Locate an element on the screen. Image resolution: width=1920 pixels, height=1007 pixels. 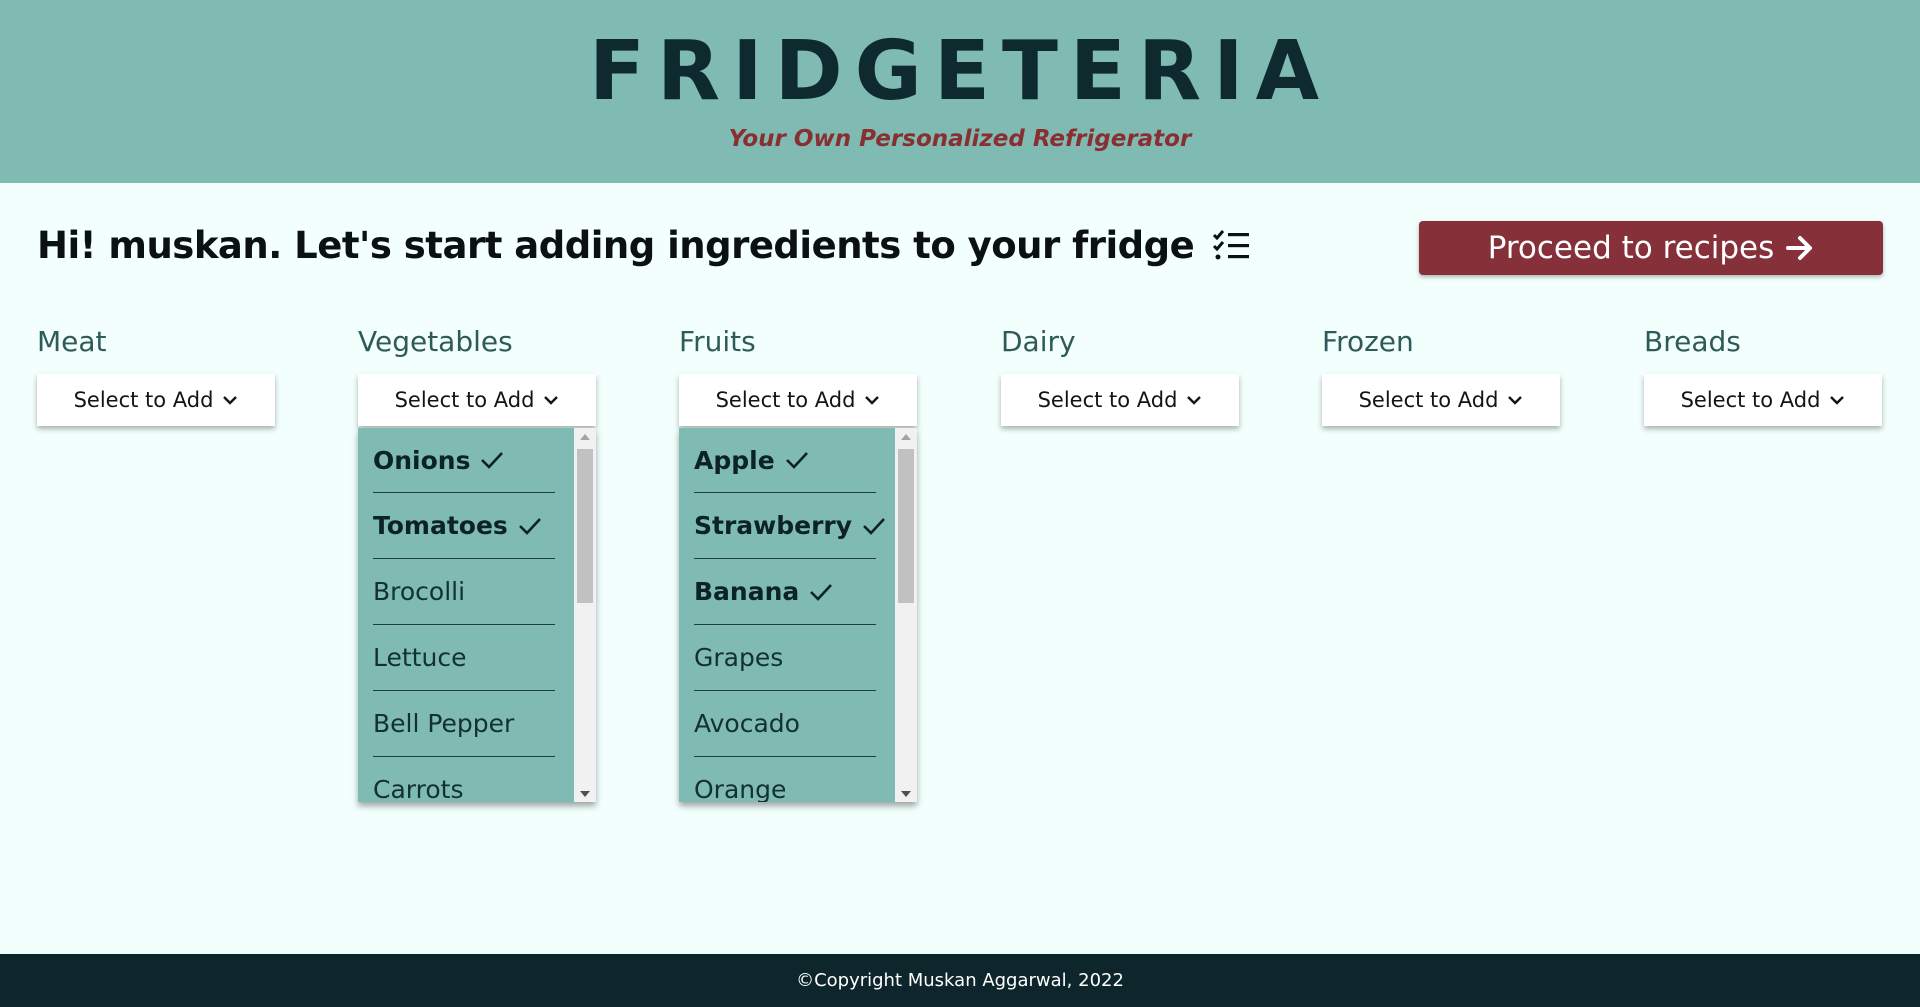
ingredient-option: Bell Pepper is located at coordinates (464, 724).